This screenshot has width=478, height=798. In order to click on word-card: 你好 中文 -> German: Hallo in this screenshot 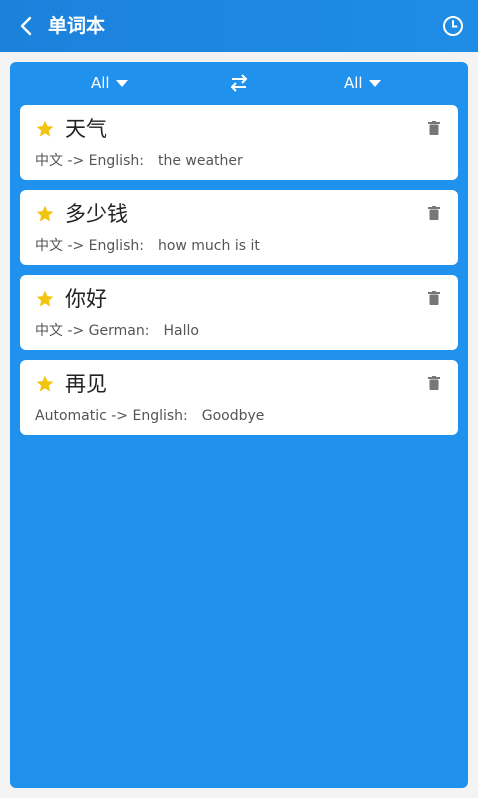, I will do `click(239, 312)`.